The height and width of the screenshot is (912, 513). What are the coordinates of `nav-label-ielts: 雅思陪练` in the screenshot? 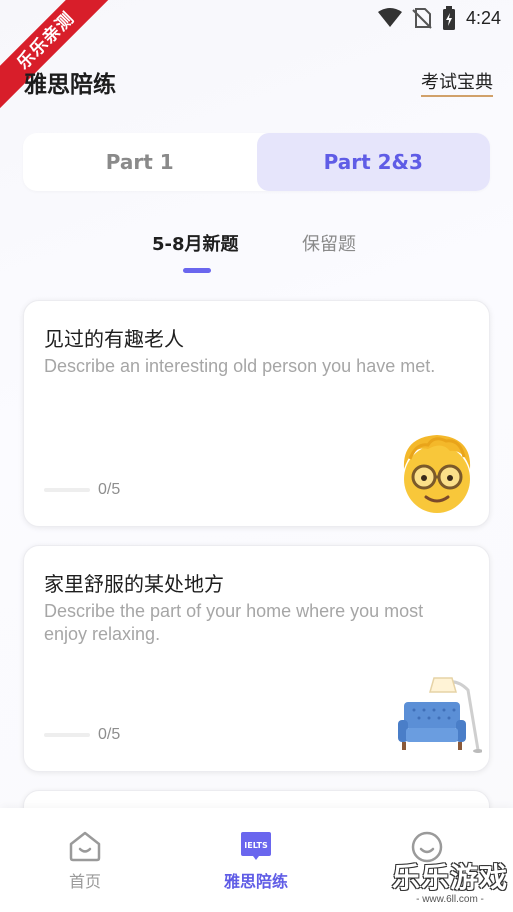 It's located at (255, 881).